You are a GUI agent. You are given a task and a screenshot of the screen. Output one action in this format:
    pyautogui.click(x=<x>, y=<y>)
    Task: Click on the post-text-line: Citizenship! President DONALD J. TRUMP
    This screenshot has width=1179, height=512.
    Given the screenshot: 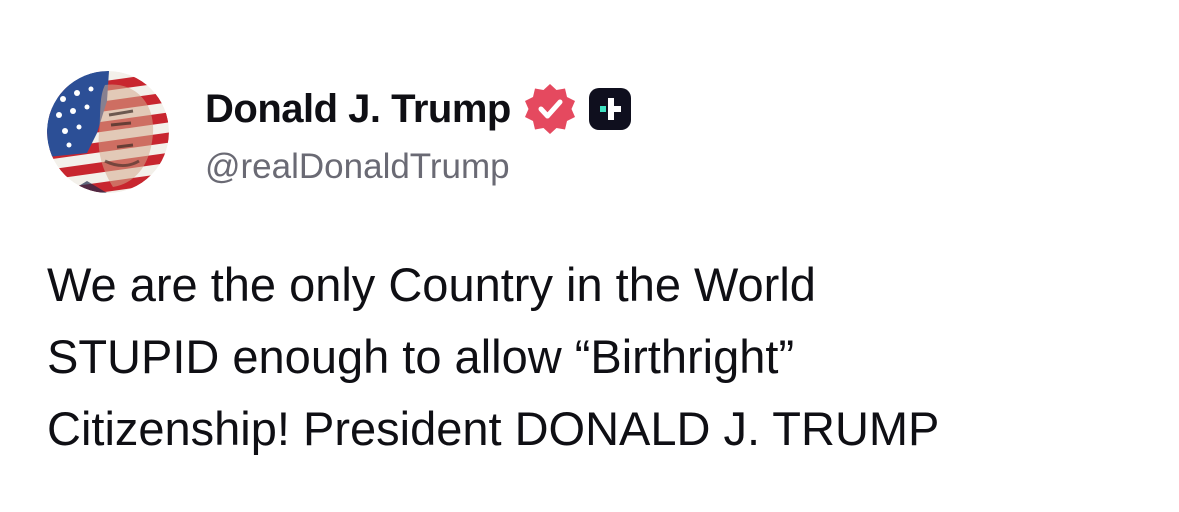 What is the action you would take?
    pyautogui.click(x=493, y=428)
    